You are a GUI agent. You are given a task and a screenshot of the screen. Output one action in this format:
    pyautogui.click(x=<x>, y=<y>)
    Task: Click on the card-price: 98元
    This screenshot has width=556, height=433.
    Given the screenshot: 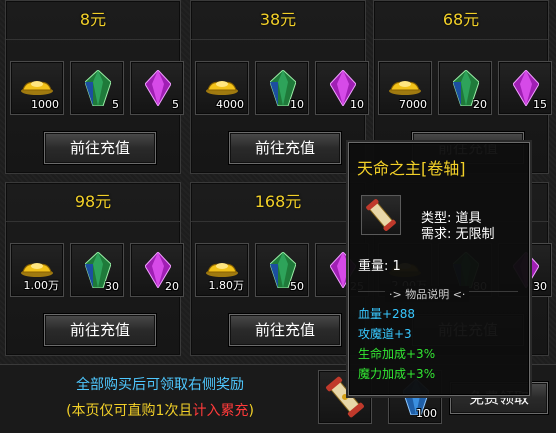 What is the action you would take?
    pyautogui.click(x=93, y=202)
    